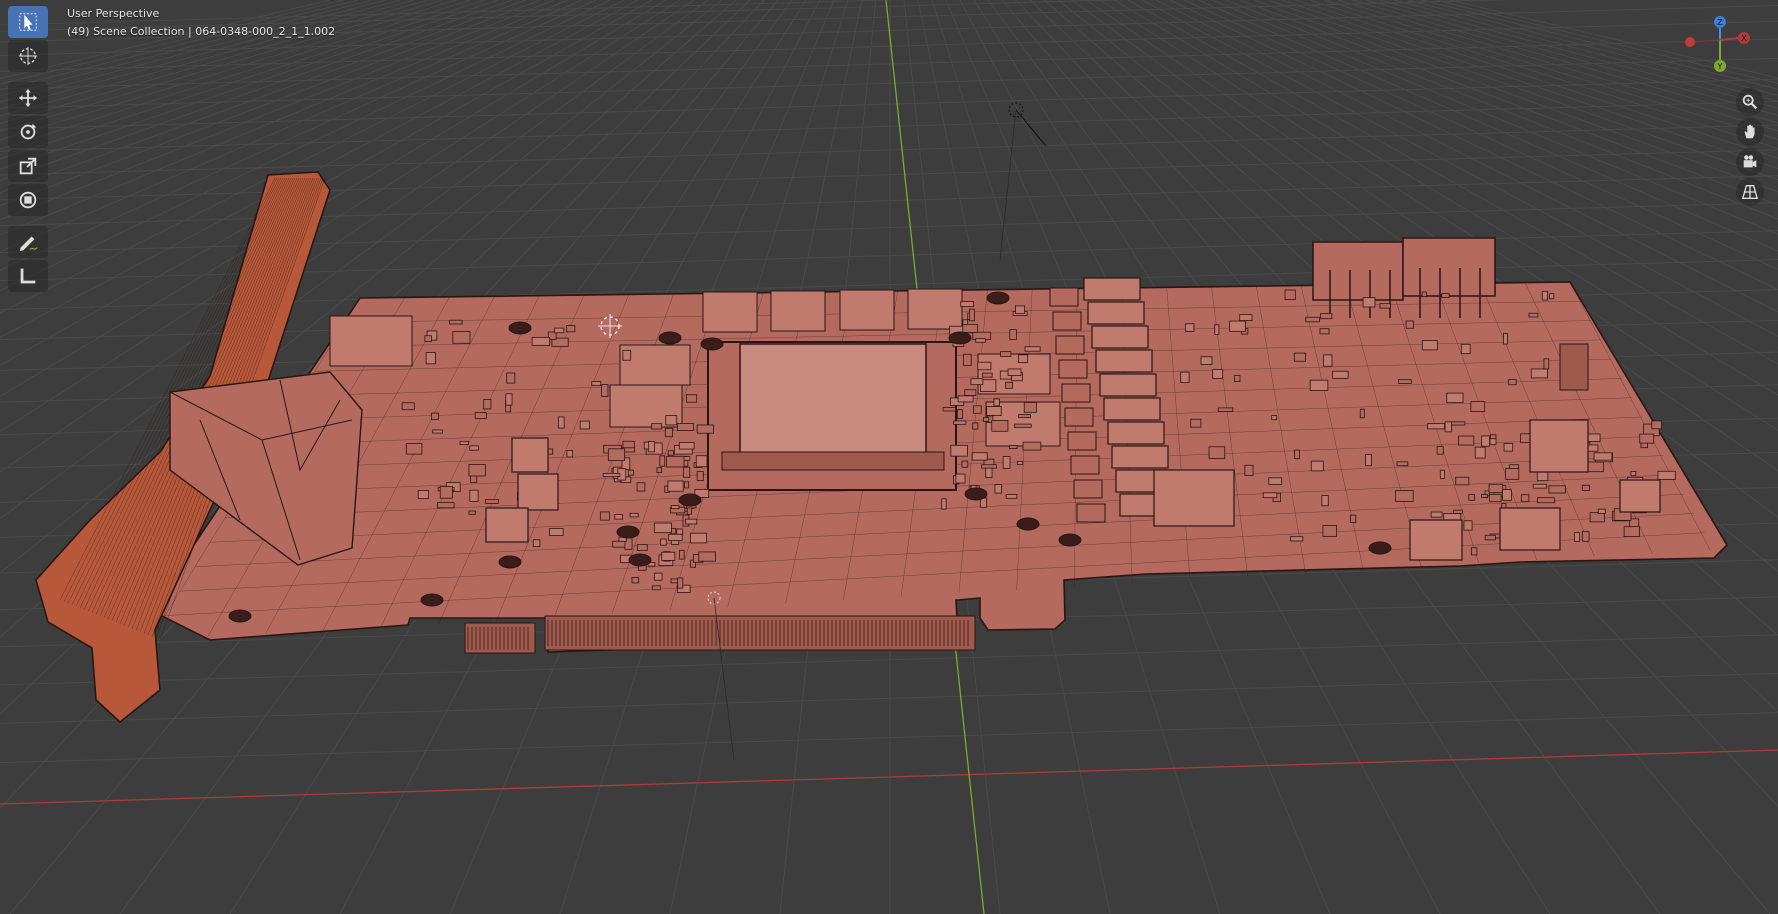 This screenshot has height=914, width=1778. I want to click on measure-tool, so click(28, 276).